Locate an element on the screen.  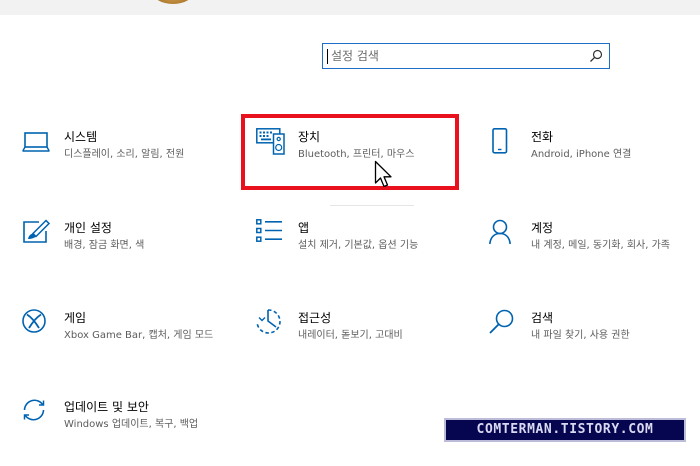
settings-tile-system: 시스템 디스플레이, 소리, 알림, 전원 is located at coordinates (127, 158).